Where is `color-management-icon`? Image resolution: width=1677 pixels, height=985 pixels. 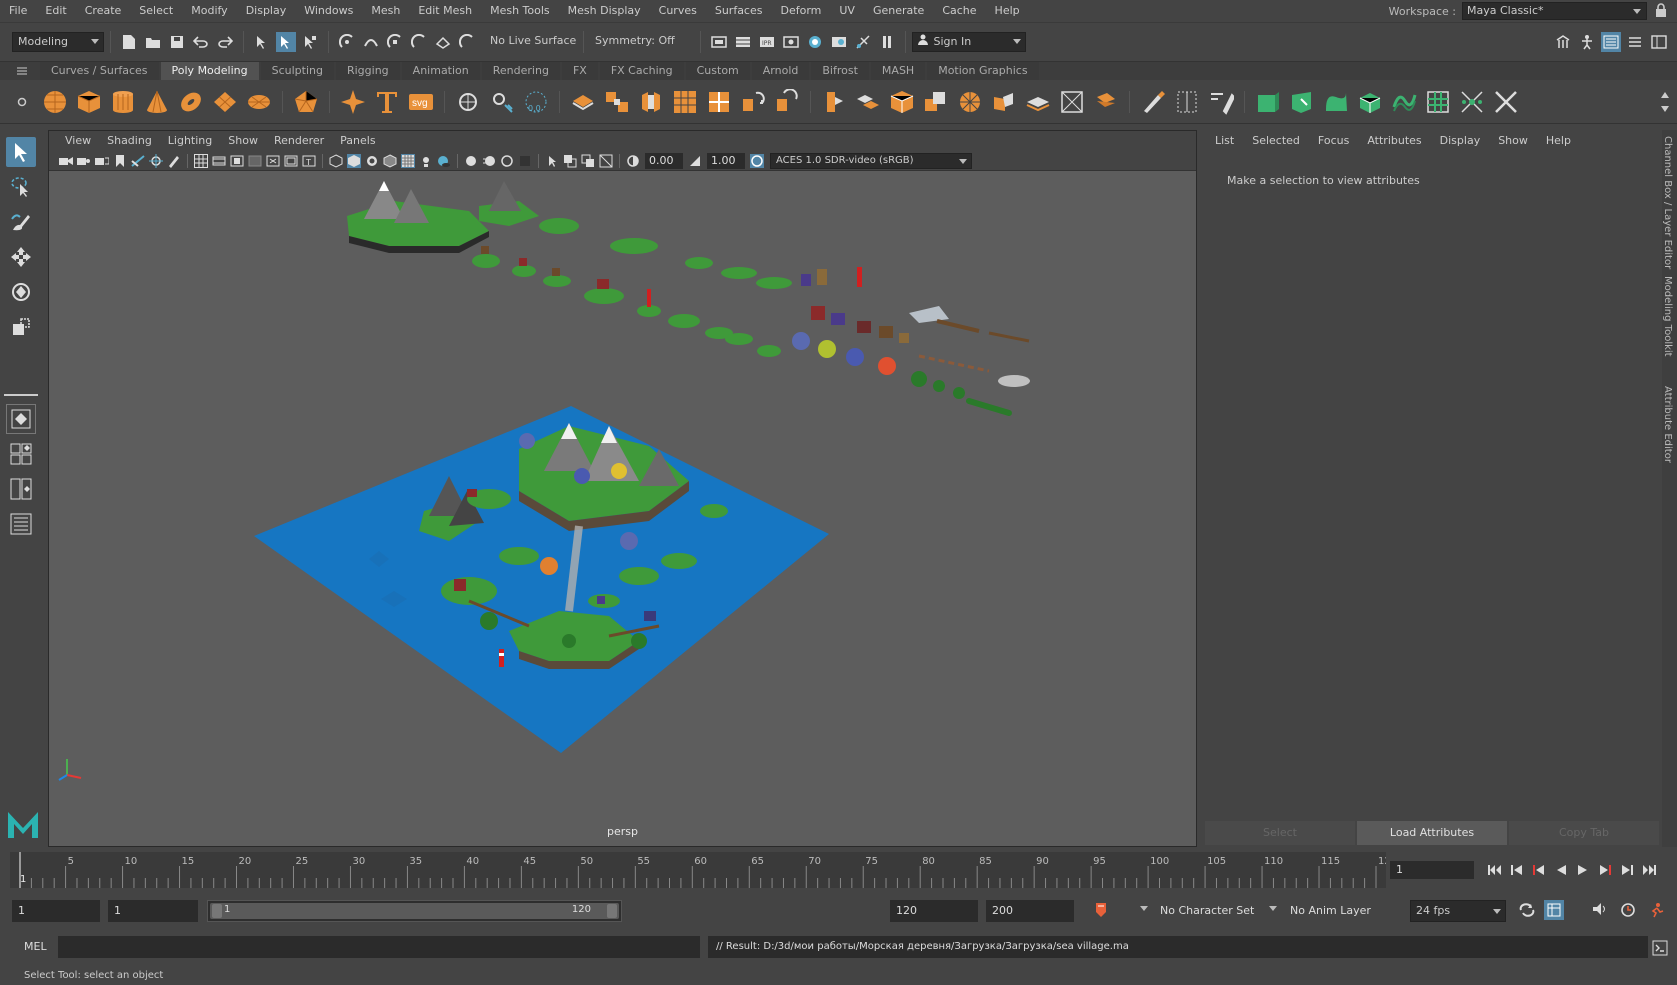
color-management-icon is located at coordinates (757, 160).